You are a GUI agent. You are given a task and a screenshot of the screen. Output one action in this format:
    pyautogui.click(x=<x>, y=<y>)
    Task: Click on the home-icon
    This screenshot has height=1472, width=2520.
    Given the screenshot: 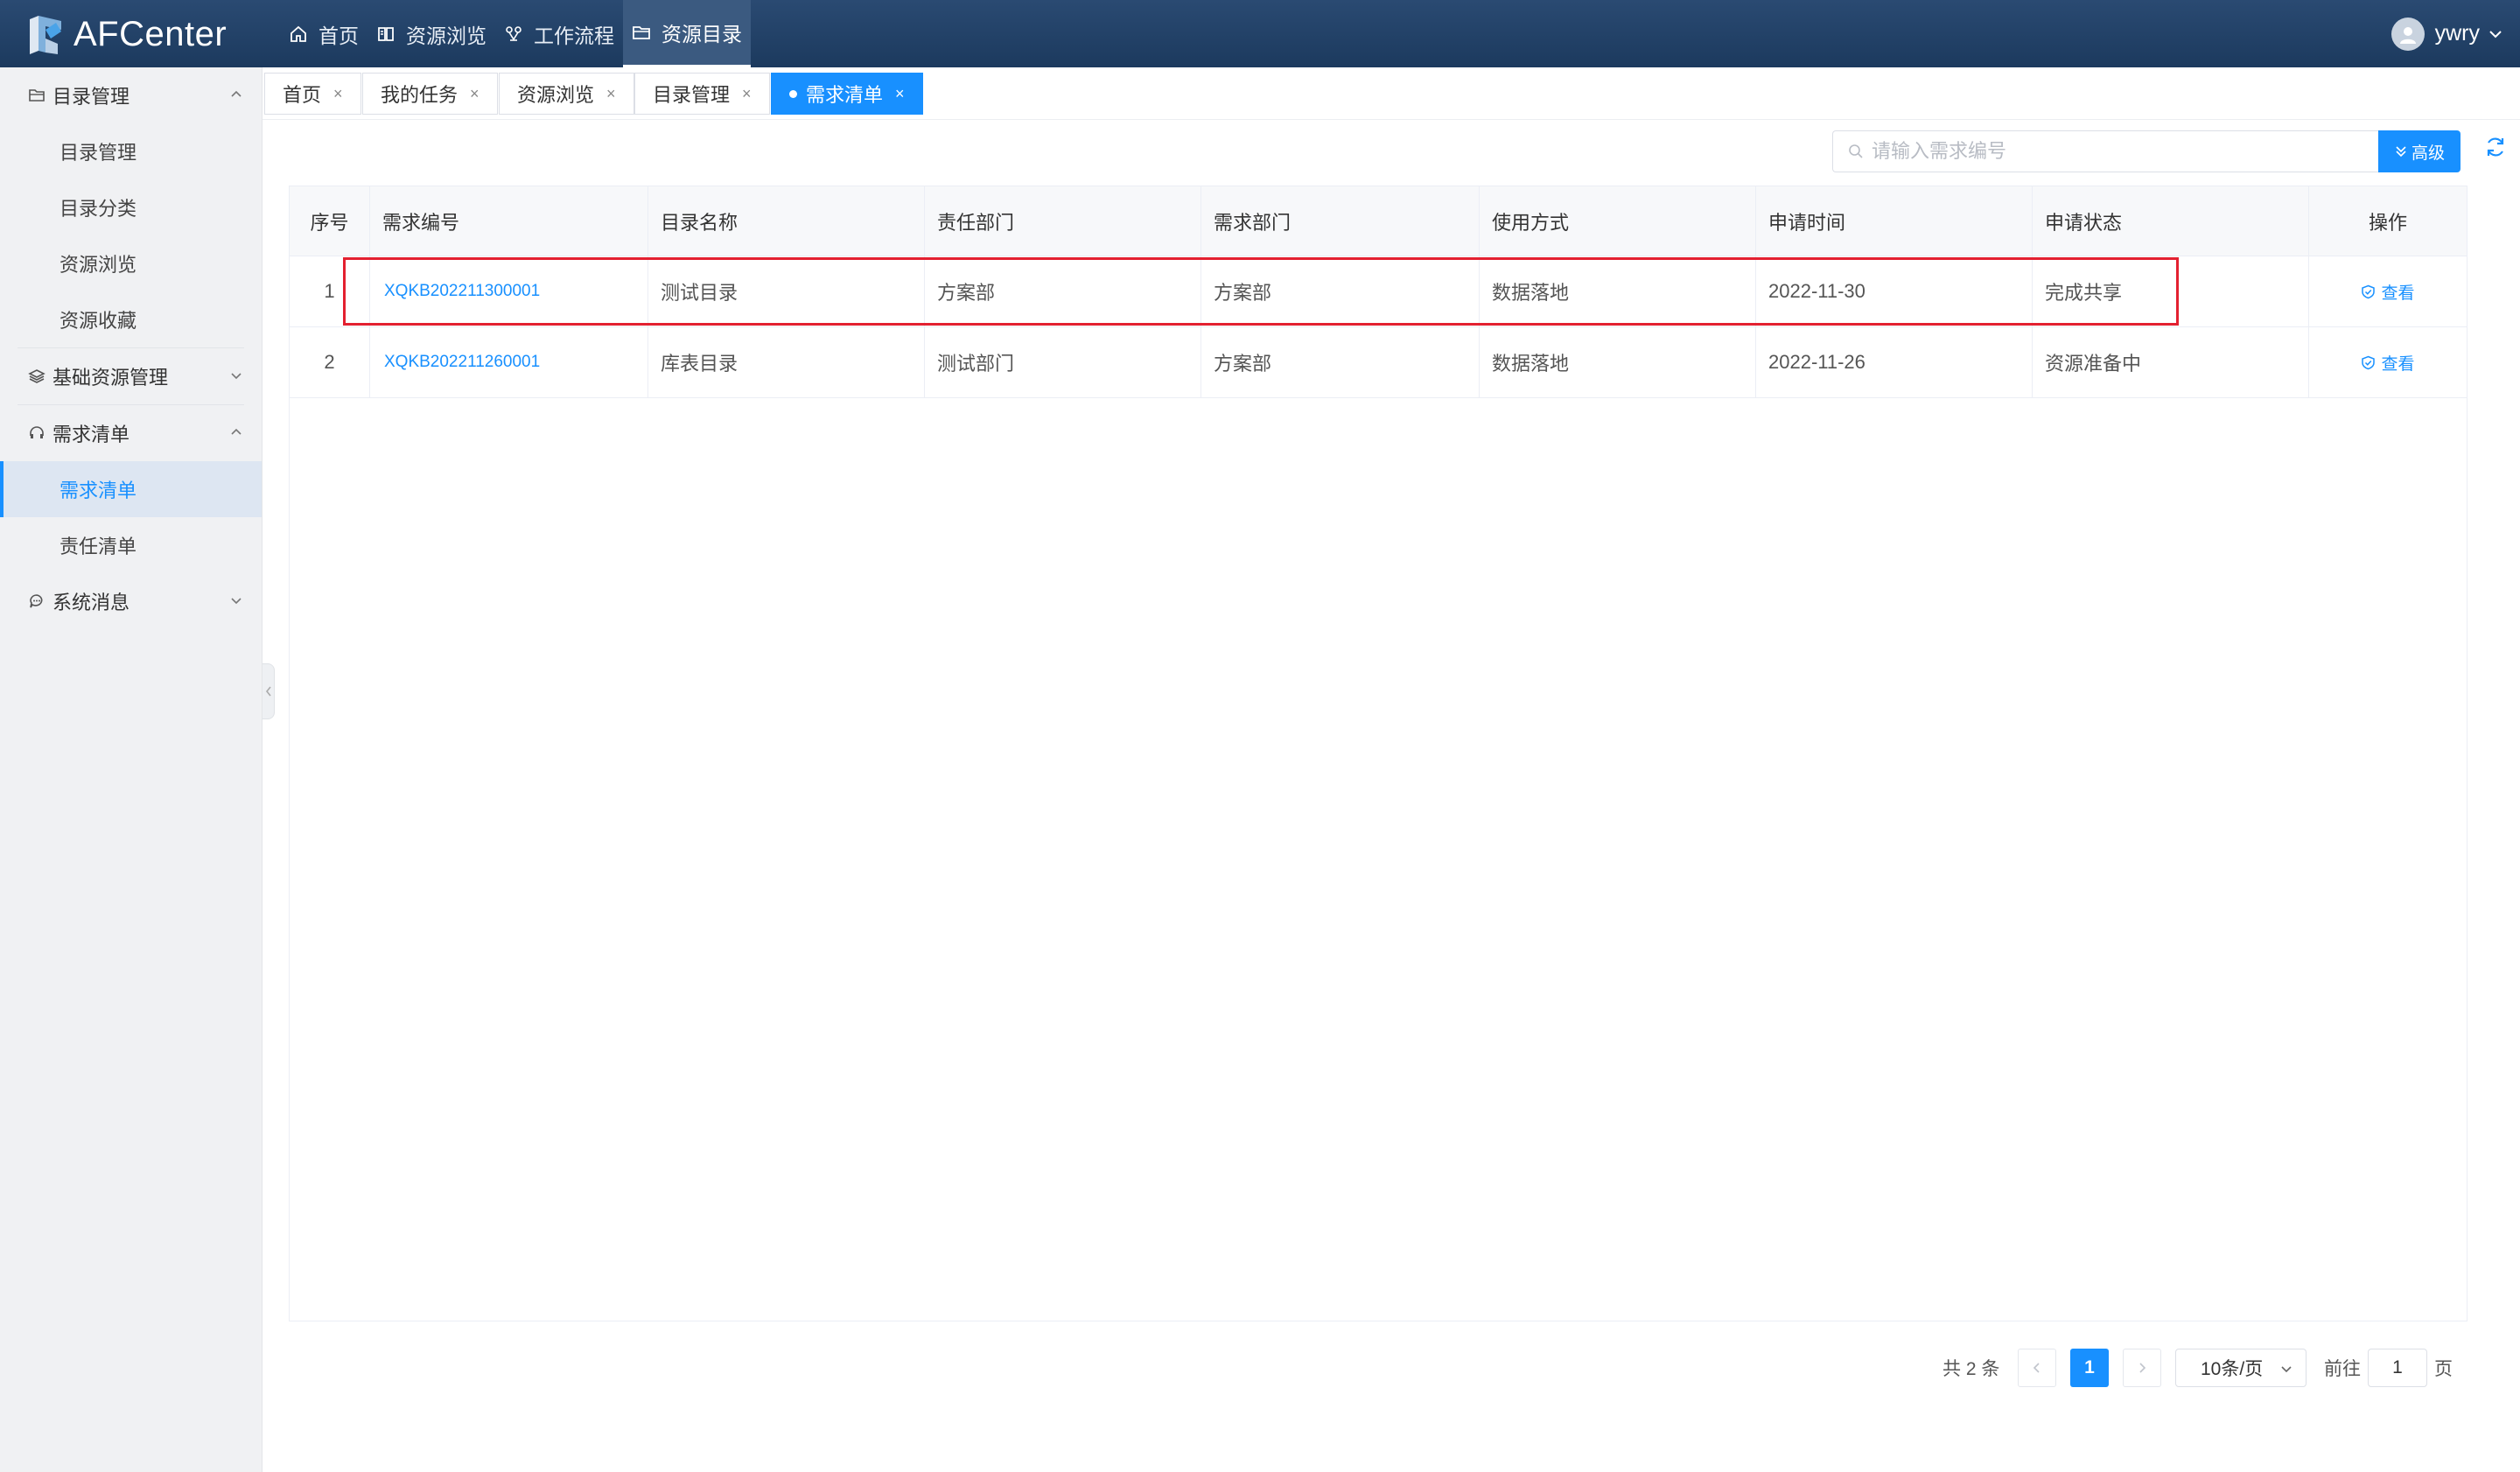 What is the action you would take?
    pyautogui.click(x=298, y=33)
    